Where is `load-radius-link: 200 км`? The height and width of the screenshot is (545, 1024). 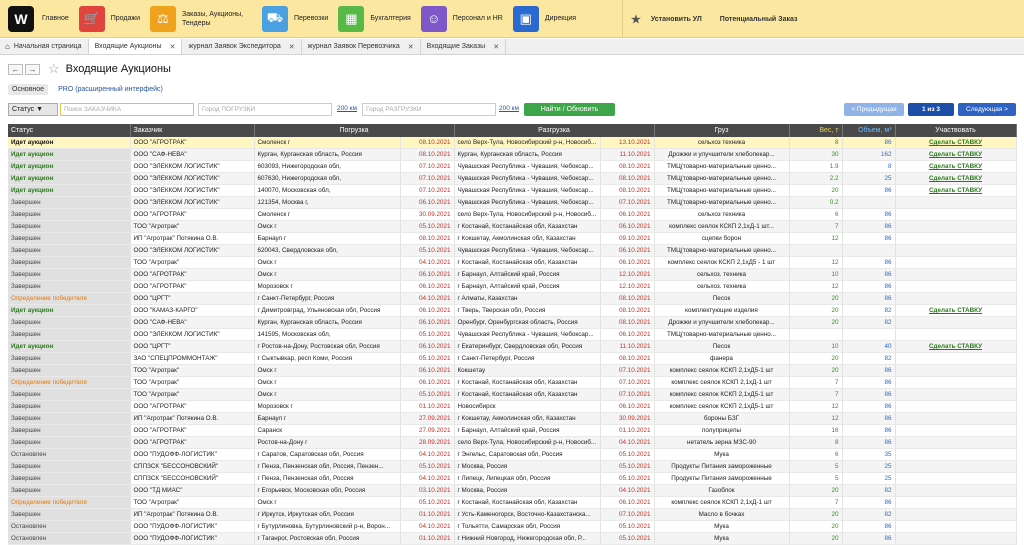
load-radius-link: 200 км is located at coordinates (347, 108).